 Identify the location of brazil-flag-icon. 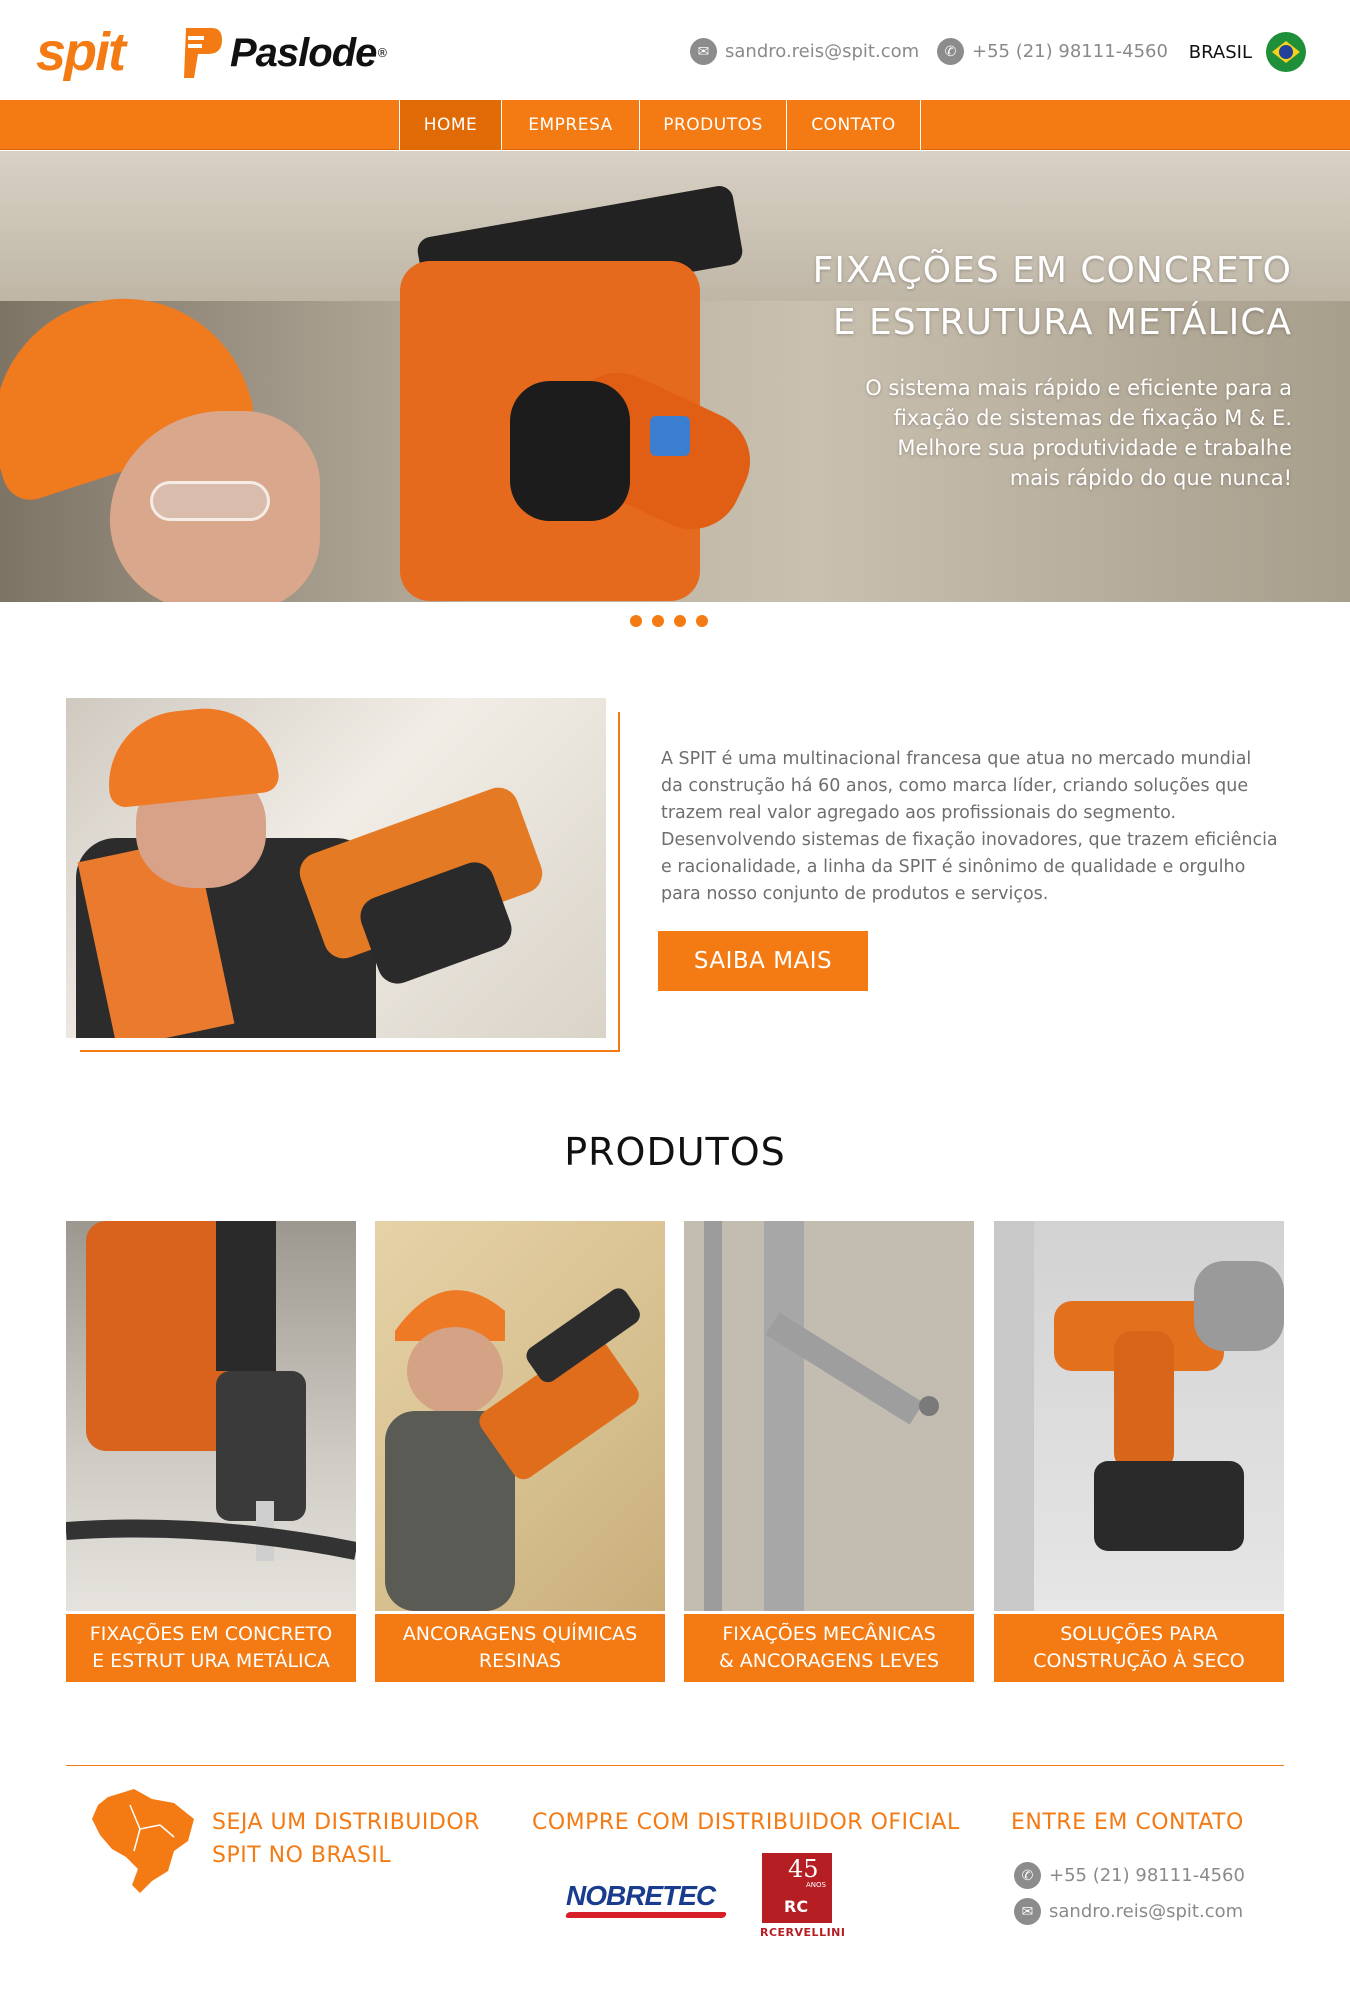
(1286, 52).